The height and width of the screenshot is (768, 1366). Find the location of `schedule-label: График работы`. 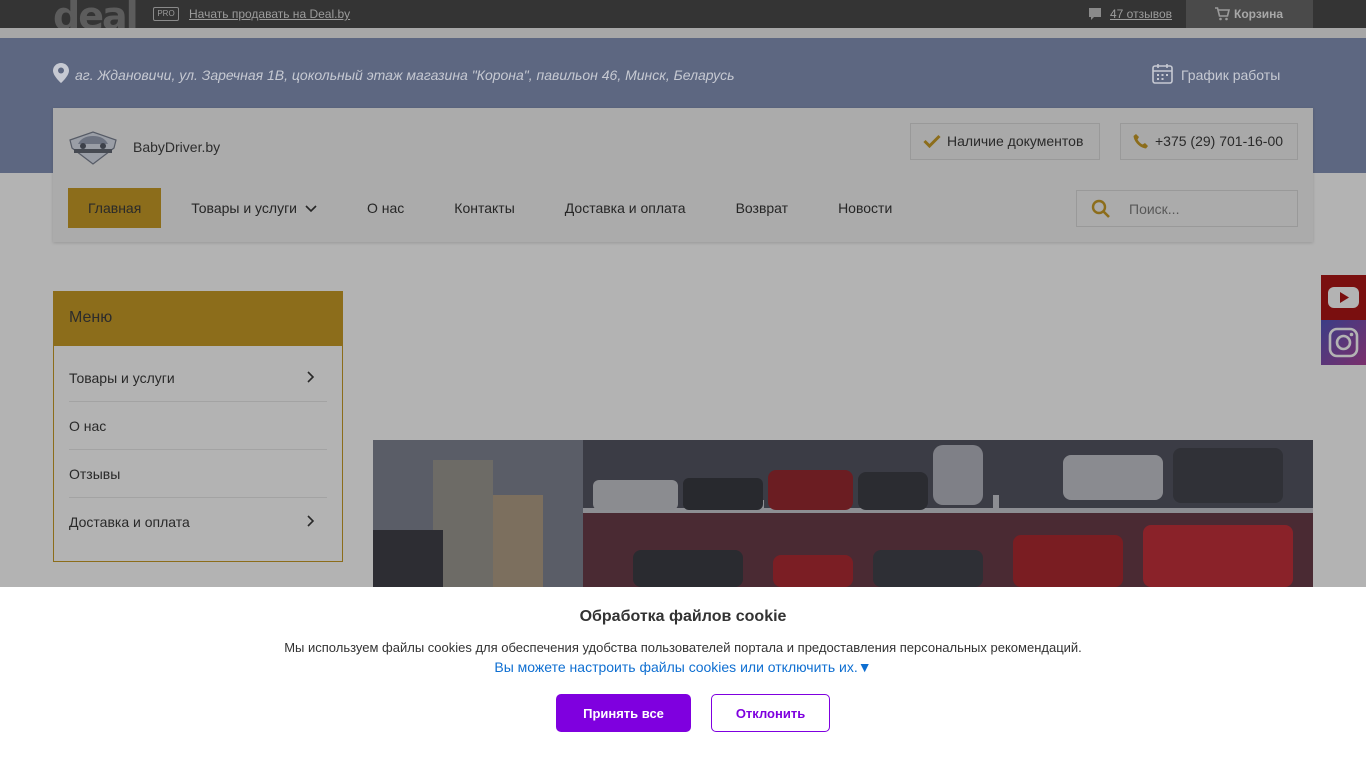

schedule-label: График работы is located at coordinates (1231, 75).